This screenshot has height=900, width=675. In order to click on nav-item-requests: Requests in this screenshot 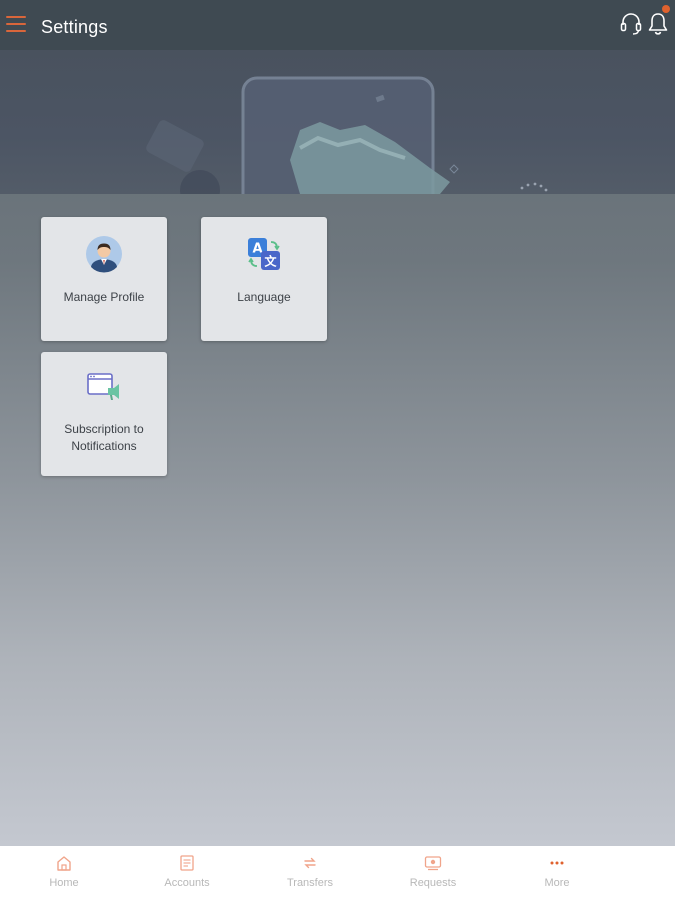, I will do `click(433, 873)`.